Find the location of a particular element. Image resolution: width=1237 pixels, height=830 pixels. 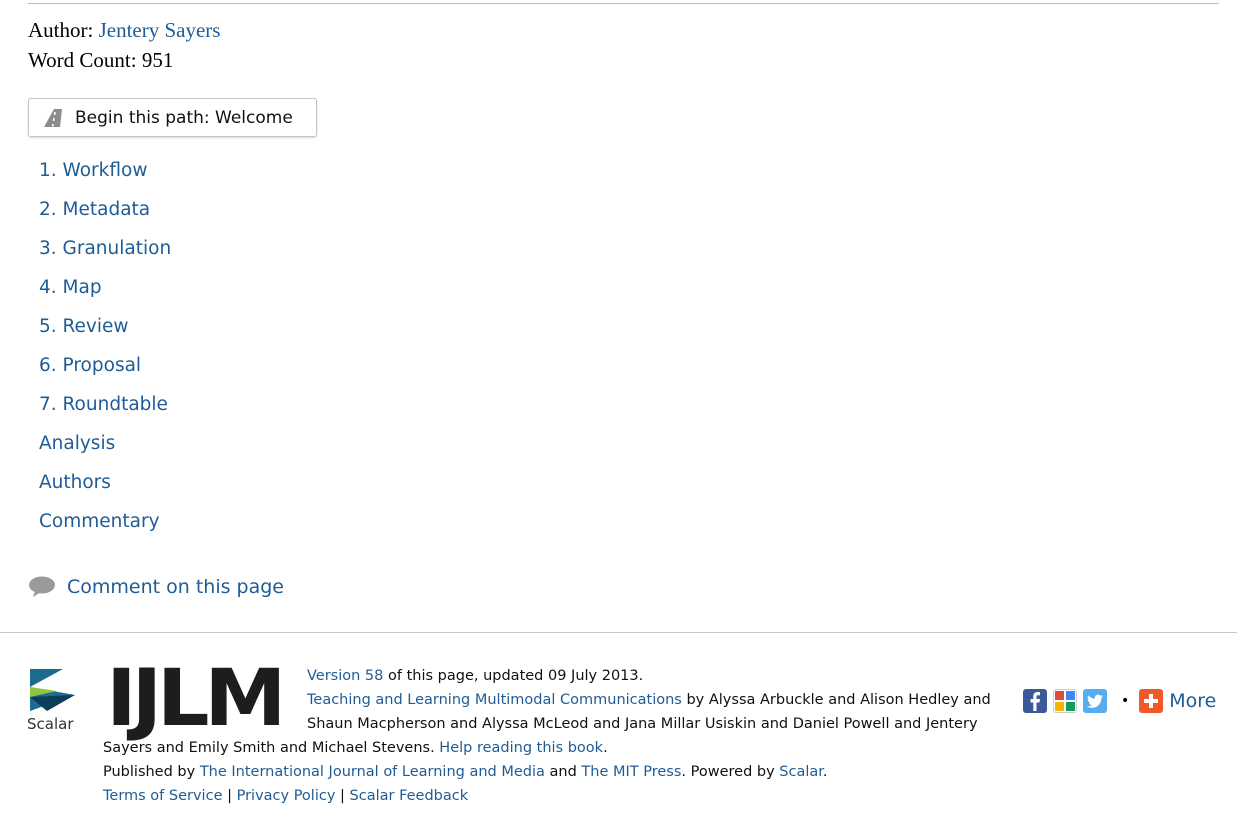

author-label: Author: is located at coordinates (61, 30).